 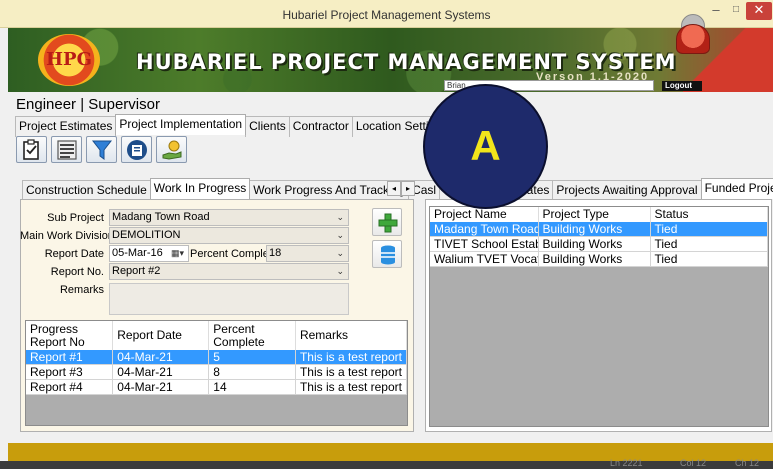 I want to click on report-no-value: Report #2, so click(x=136, y=271).